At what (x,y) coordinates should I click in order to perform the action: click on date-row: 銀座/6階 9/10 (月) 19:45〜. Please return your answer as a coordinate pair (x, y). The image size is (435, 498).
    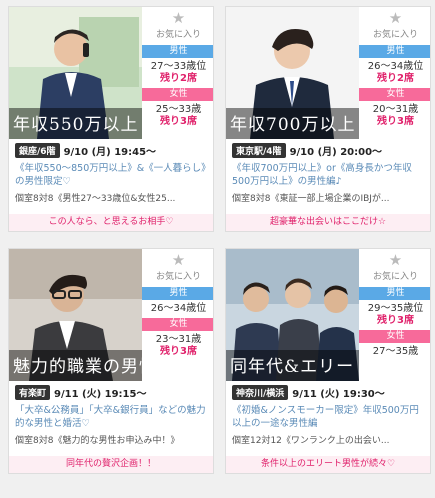
    Looking at the image, I should click on (112, 150).